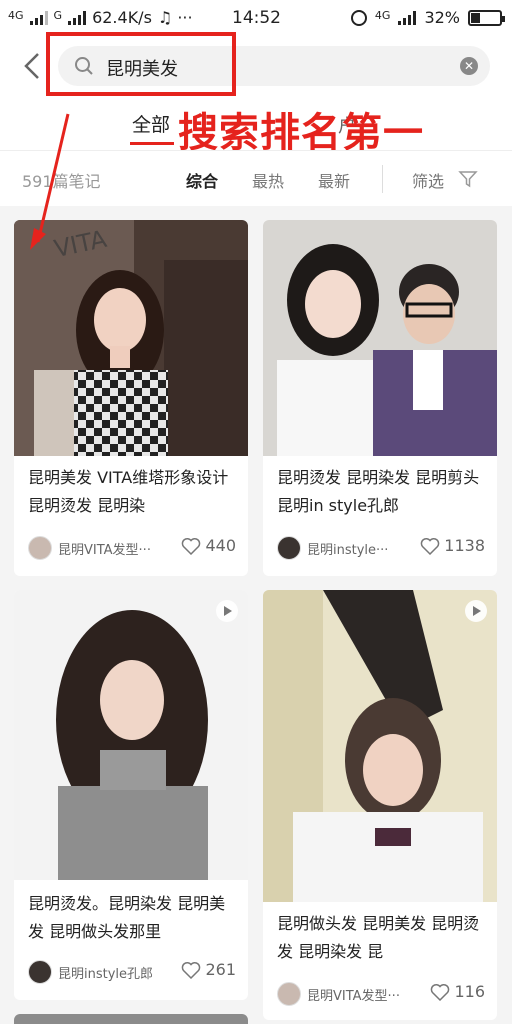  Describe the element at coordinates (428, 180) in the screenshot. I see `filter-button: 筛选` at that location.